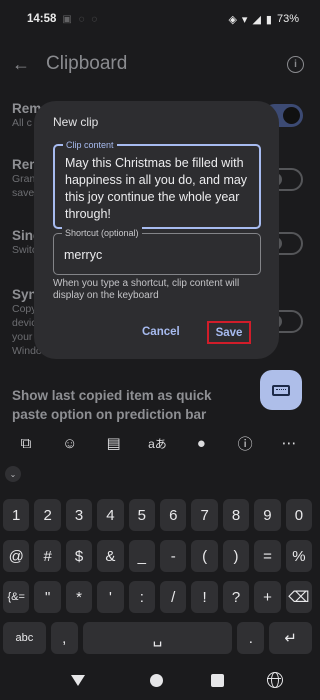 The height and width of the screenshot is (700, 320). What do you see at coordinates (79, 597) in the screenshot?
I see `key: *` at bounding box center [79, 597].